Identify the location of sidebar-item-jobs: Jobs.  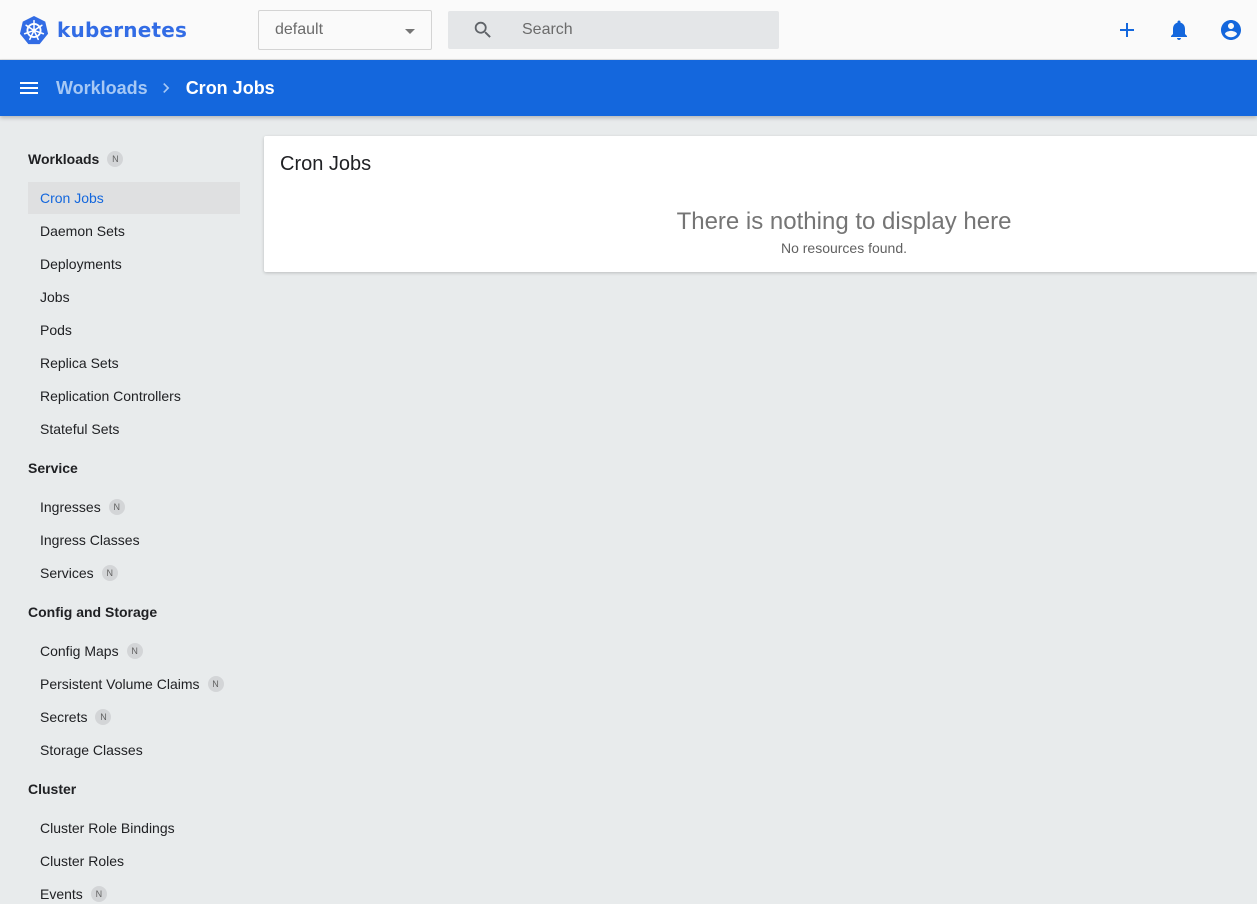
(134, 297).